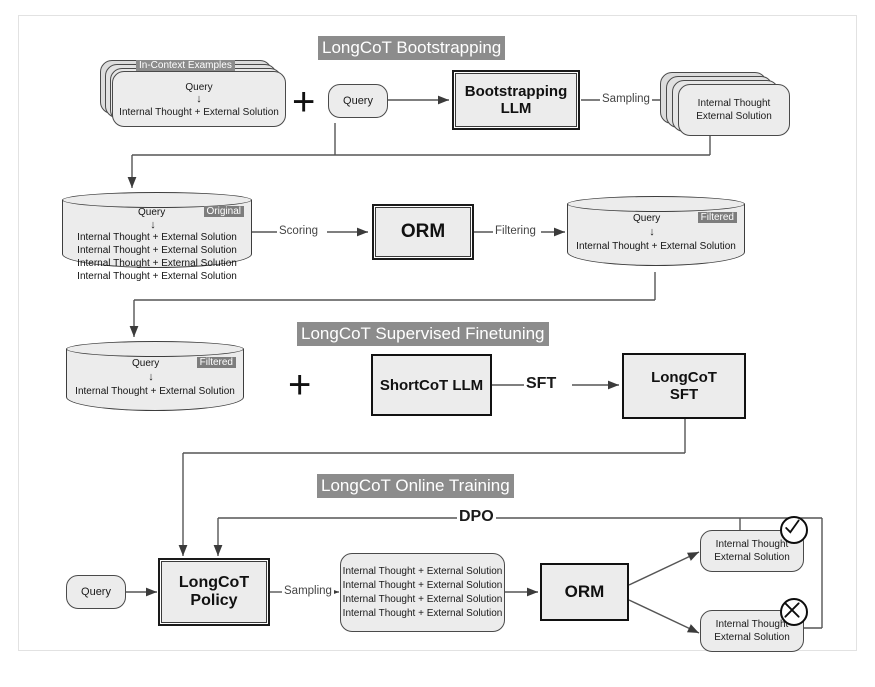 Image resolution: width=875 pixels, height=687 pixels. What do you see at coordinates (752, 637) in the screenshot?
I see `rejected-line2: External Solution` at bounding box center [752, 637].